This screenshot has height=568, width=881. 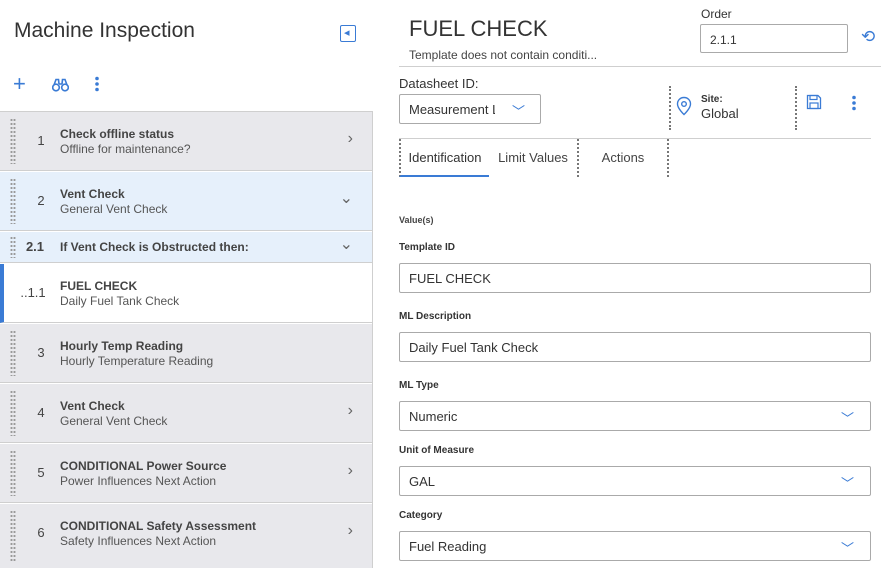 What do you see at coordinates (624, 158) in the screenshot?
I see `tab-actions: Actions` at bounding box center [624, 158].